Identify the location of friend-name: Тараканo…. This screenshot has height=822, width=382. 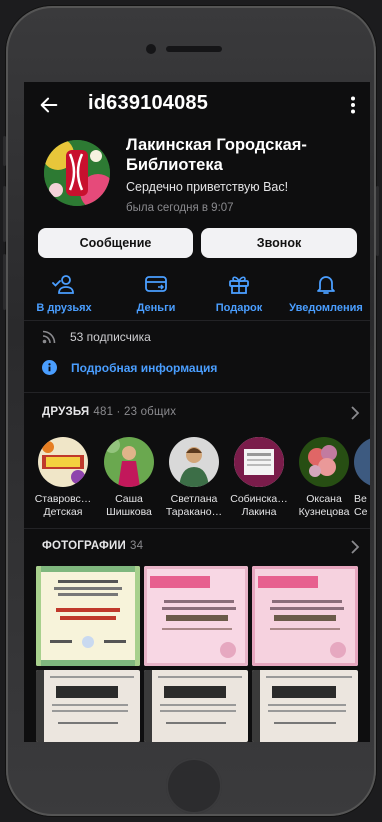
(194, 512).